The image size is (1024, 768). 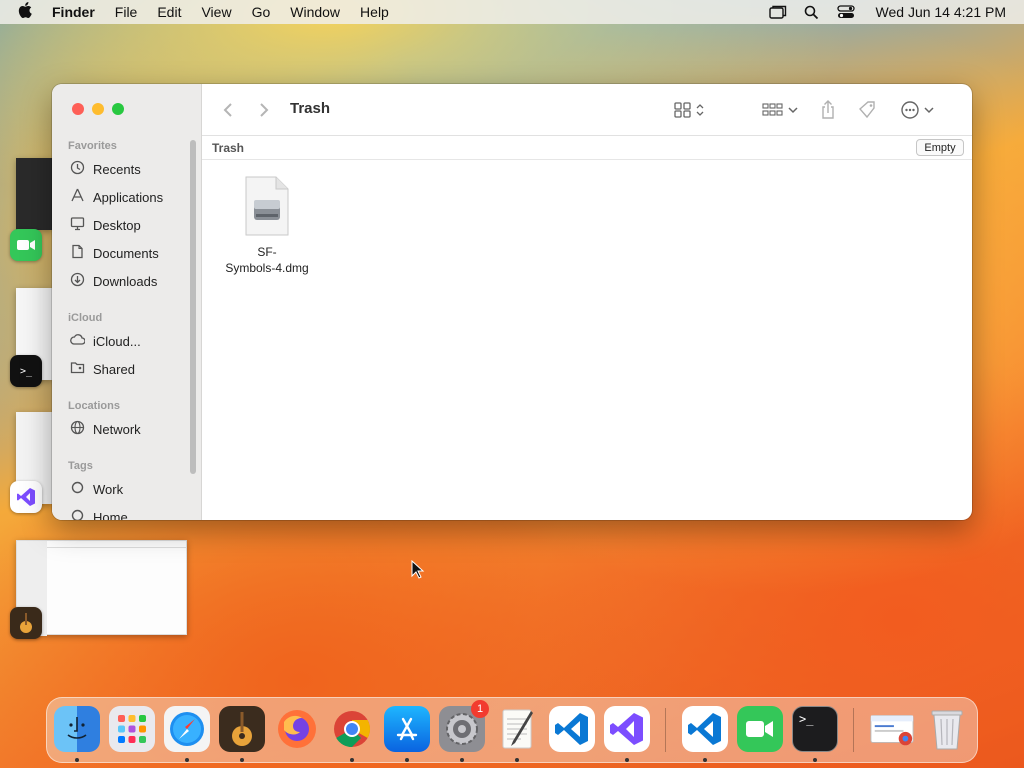 I want to click on action-menu-button, so click(x=917, y=110).